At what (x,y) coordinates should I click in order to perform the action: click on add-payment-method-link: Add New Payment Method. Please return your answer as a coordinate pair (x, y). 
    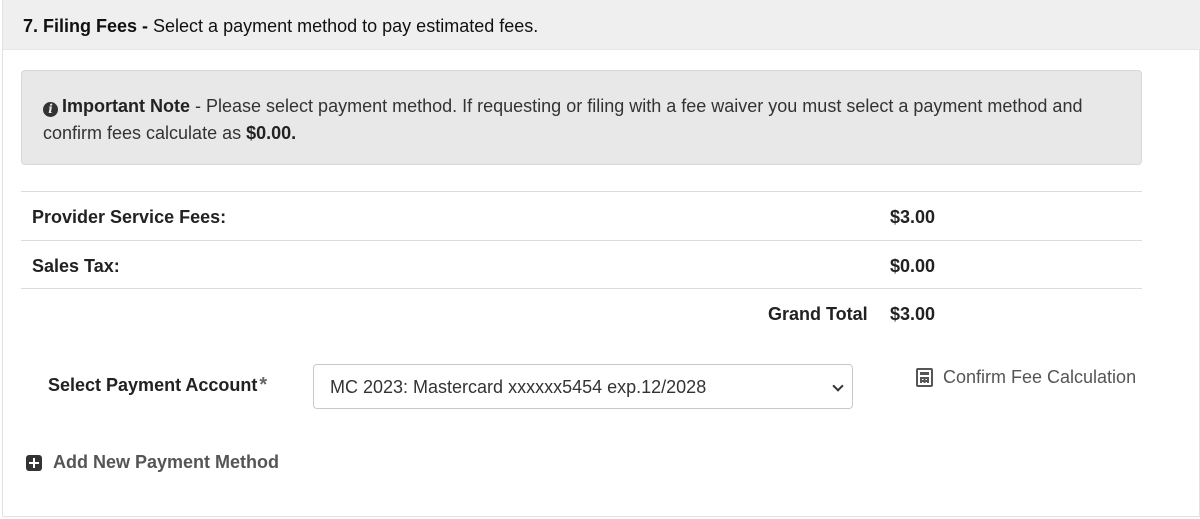
    Looking at the image, I should click on (152, 462).